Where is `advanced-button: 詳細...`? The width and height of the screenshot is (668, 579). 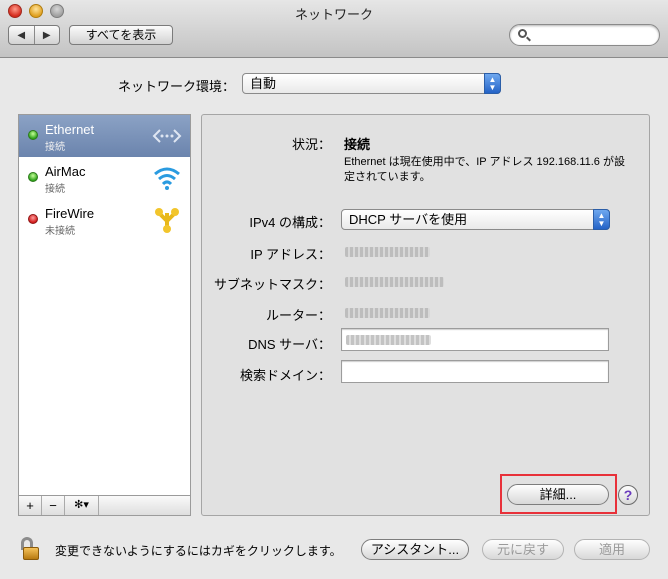 advanced-button: 詳細... is located at coordinates (558, 494).